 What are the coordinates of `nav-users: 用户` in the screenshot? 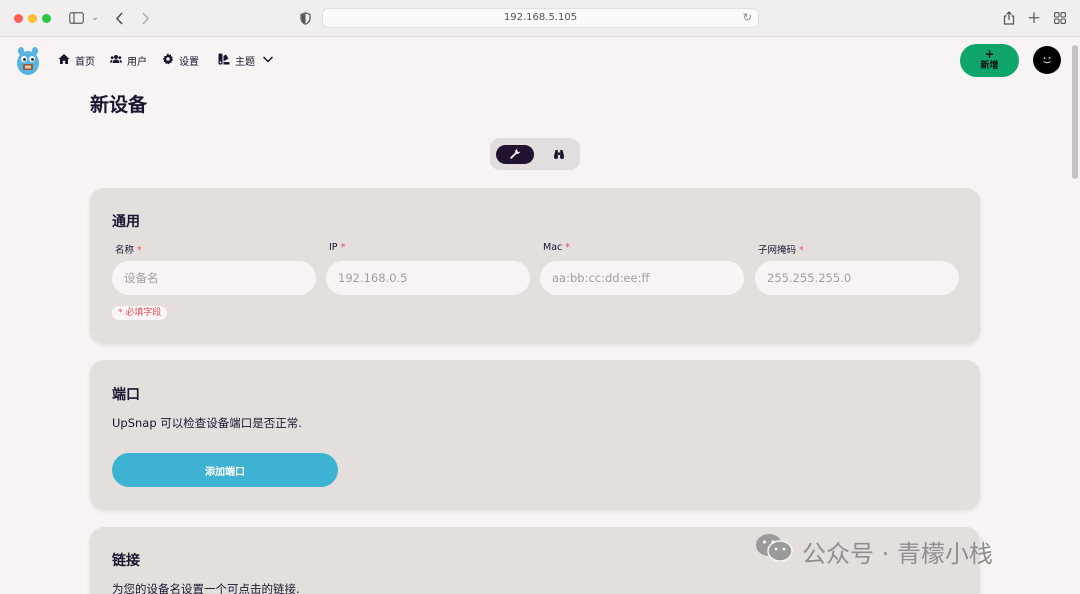 It's located at (128, 60).